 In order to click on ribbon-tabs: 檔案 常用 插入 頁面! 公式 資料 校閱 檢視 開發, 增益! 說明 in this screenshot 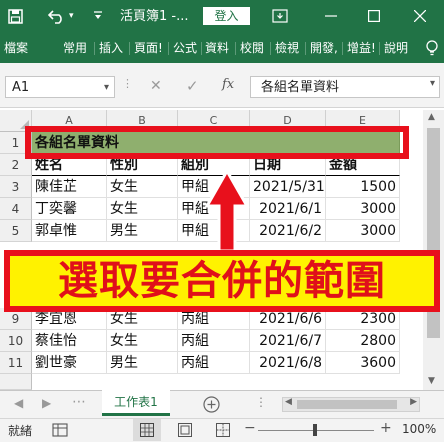, I will do `click(222, 48)`.